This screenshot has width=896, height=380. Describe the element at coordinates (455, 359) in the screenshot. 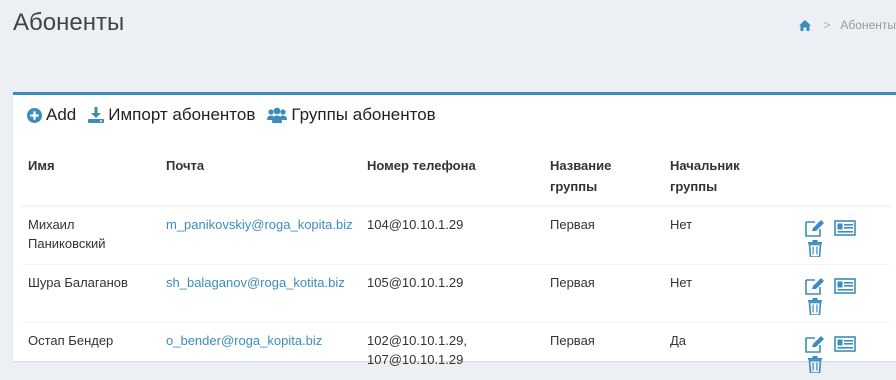

I see `phone-line2: 107@10.10.1.29` at that location.